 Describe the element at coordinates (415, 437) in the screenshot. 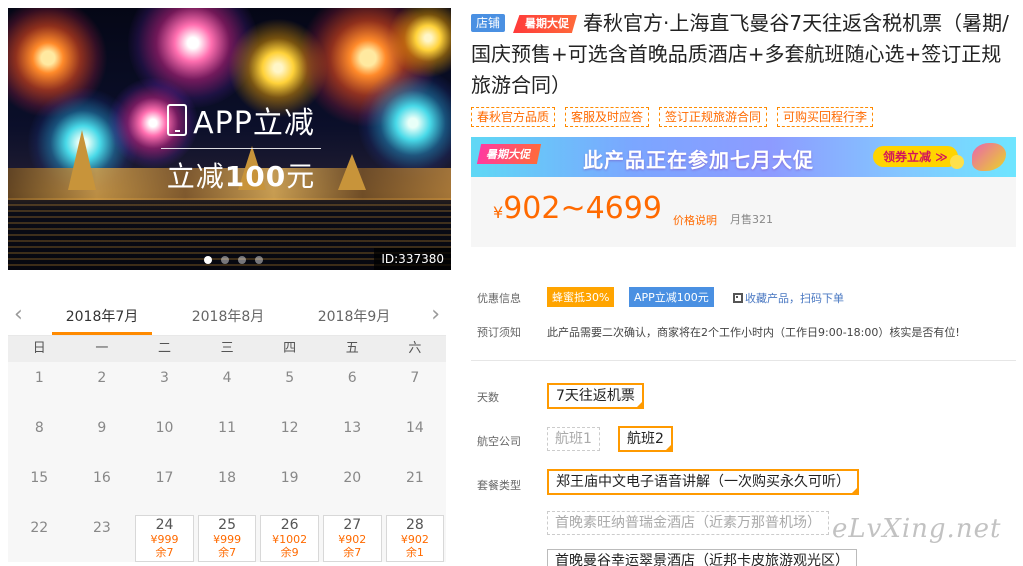

I see `calendar-day: 14` at that location.